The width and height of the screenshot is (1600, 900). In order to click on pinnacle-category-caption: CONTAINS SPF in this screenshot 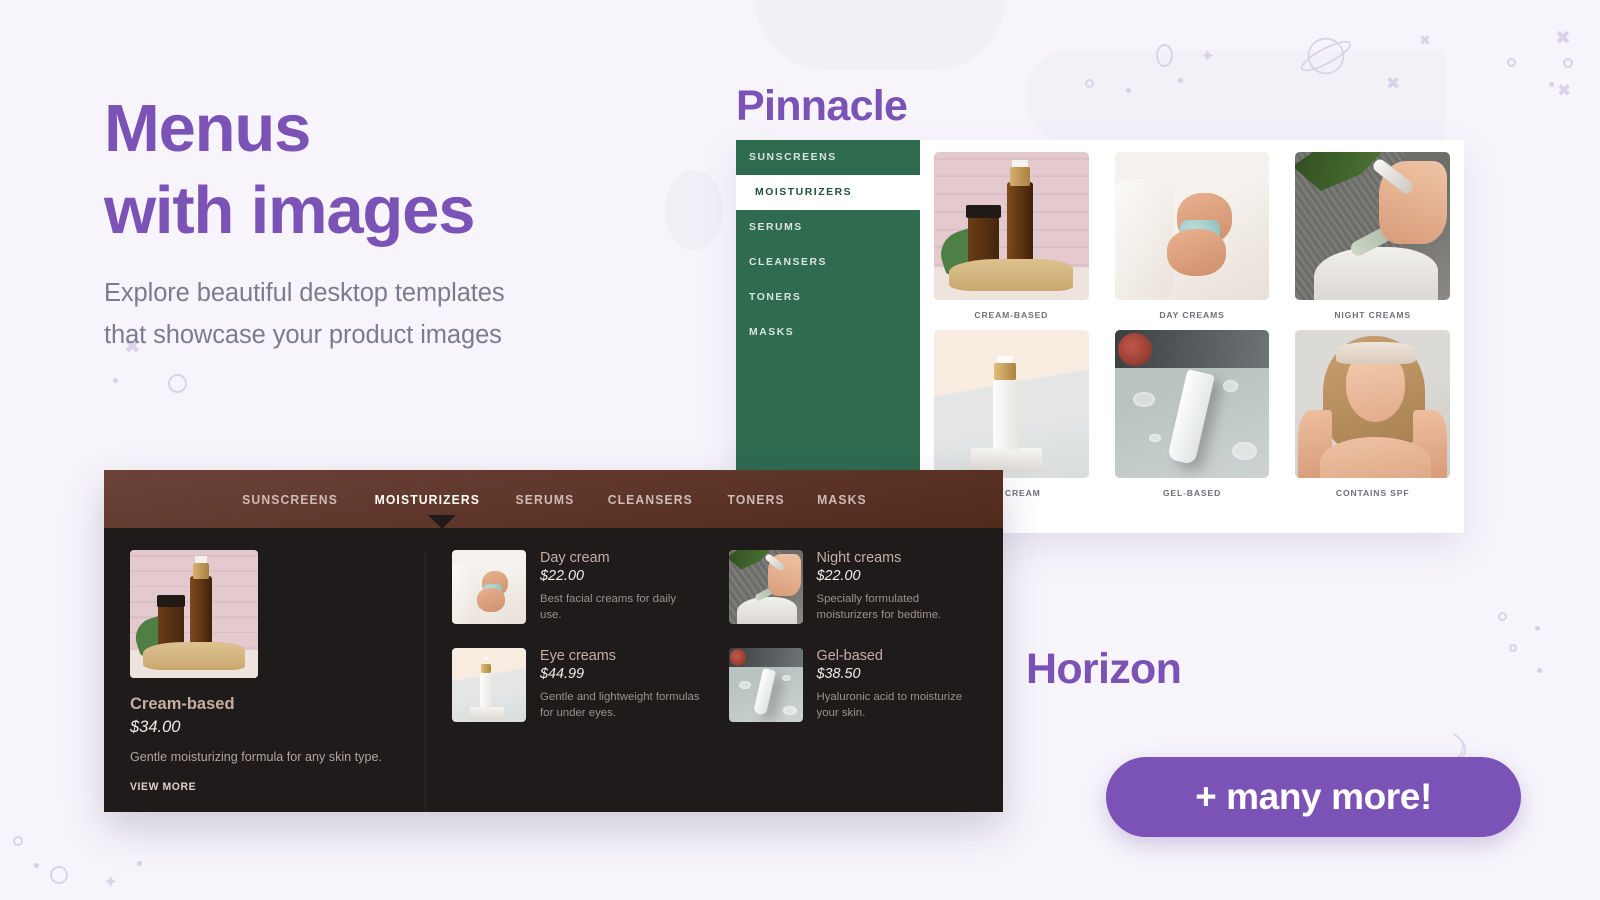, I will do `click(1372, 493)`.